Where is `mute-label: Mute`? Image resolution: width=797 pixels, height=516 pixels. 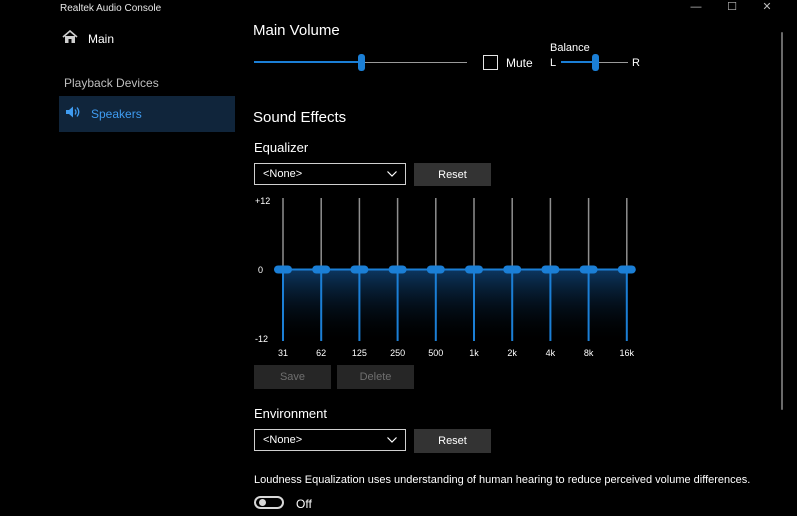
mute-label: Mute is located at coordinates (519, 62).